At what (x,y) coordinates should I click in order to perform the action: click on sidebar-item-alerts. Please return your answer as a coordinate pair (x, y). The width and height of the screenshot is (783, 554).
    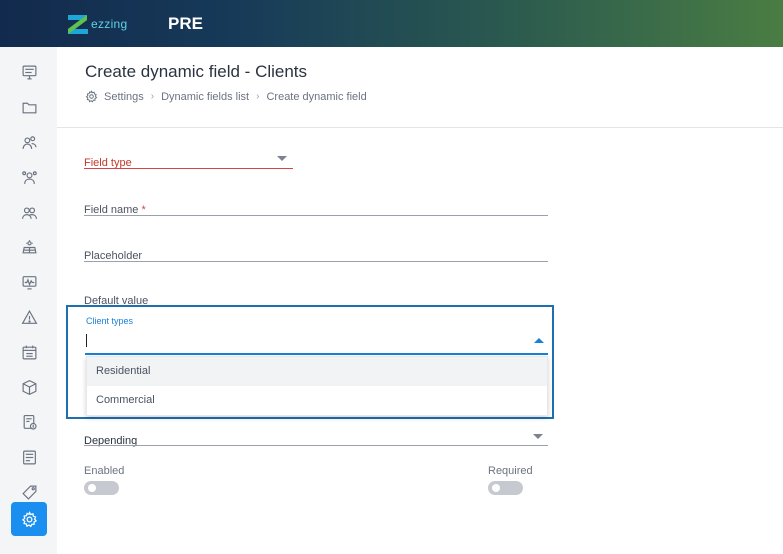
    Looking at the image, I should click on (29, 317).